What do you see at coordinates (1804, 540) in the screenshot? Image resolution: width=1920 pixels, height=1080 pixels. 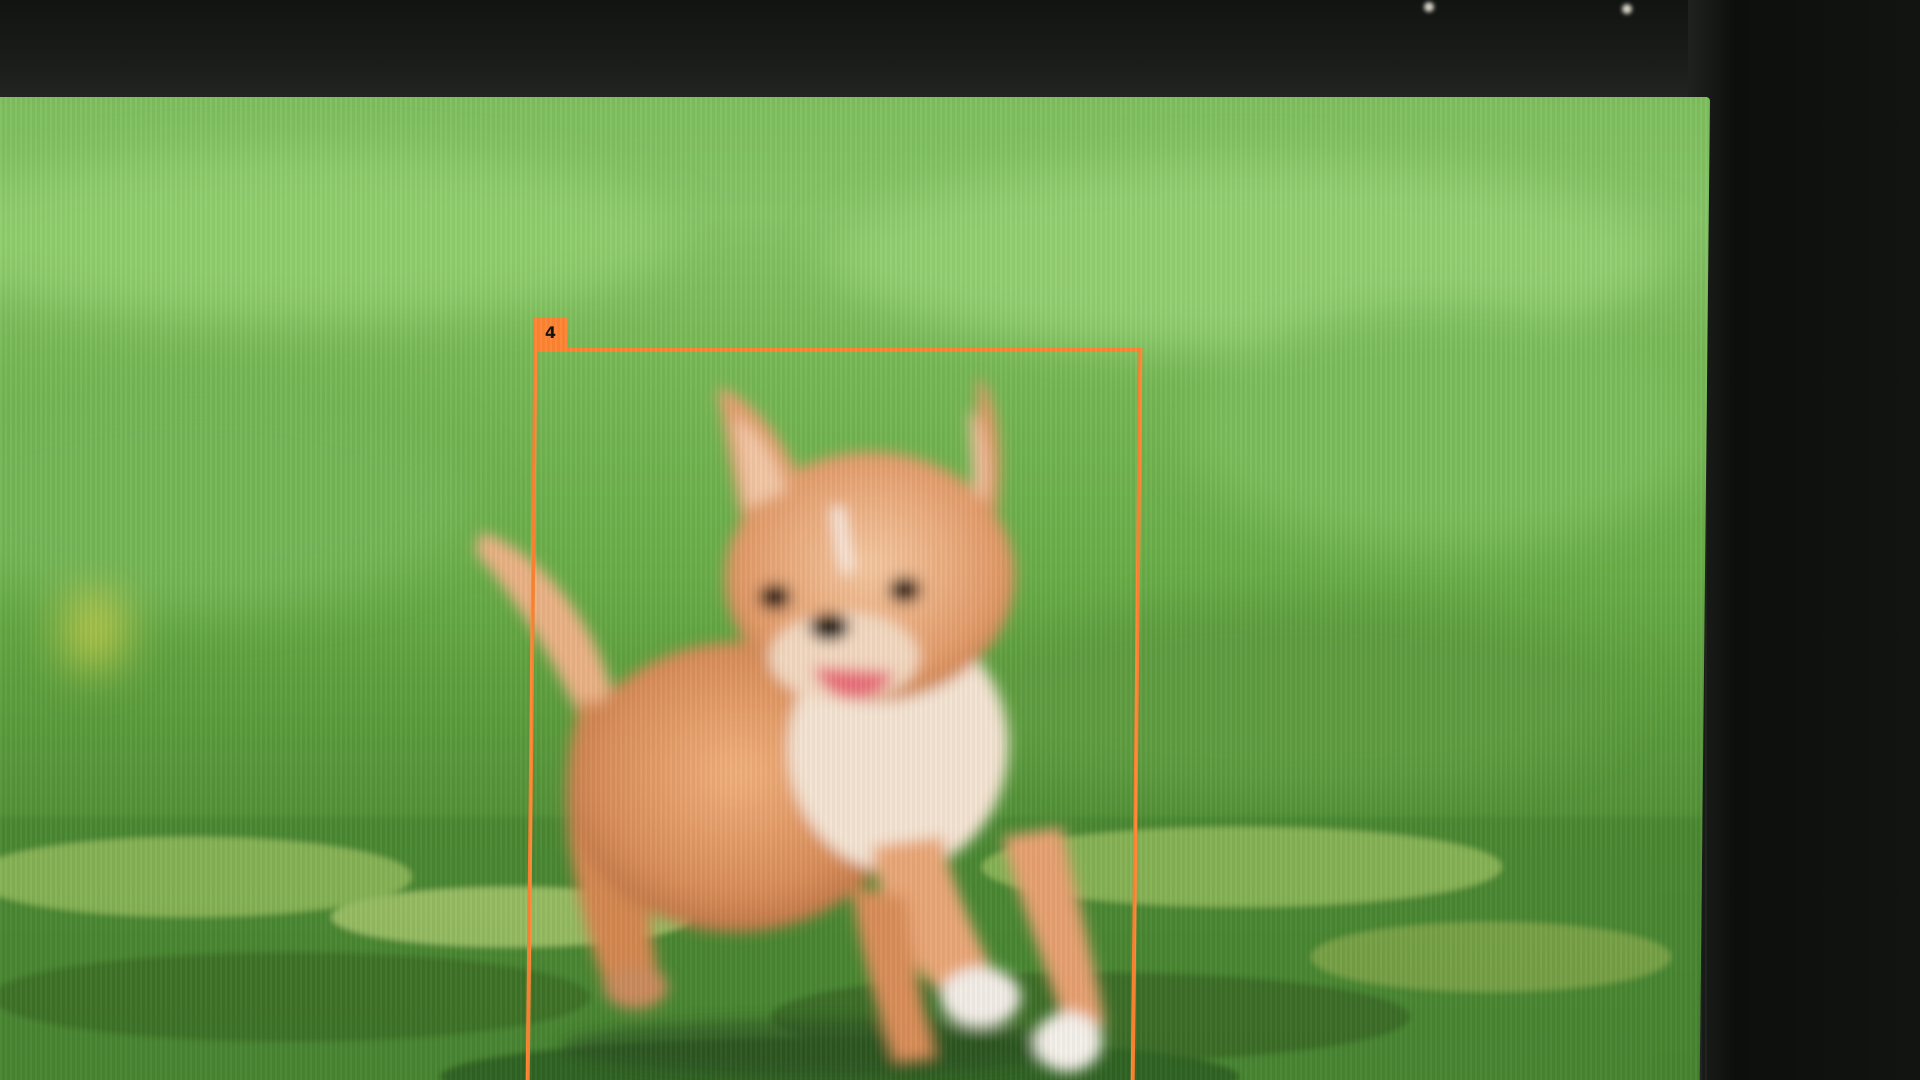 I see `monitor-right-bezel` at bounding box center [1804, 540].